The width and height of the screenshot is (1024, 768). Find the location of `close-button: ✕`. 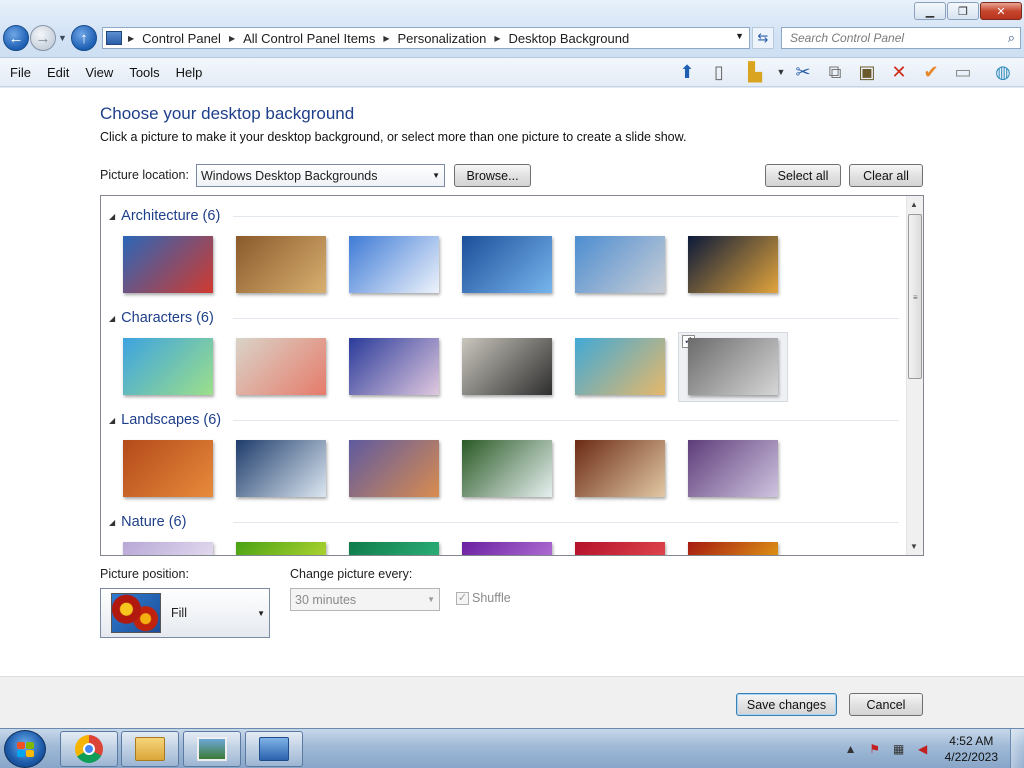

close-button: ✕ is located at coordinates (1001, 11).